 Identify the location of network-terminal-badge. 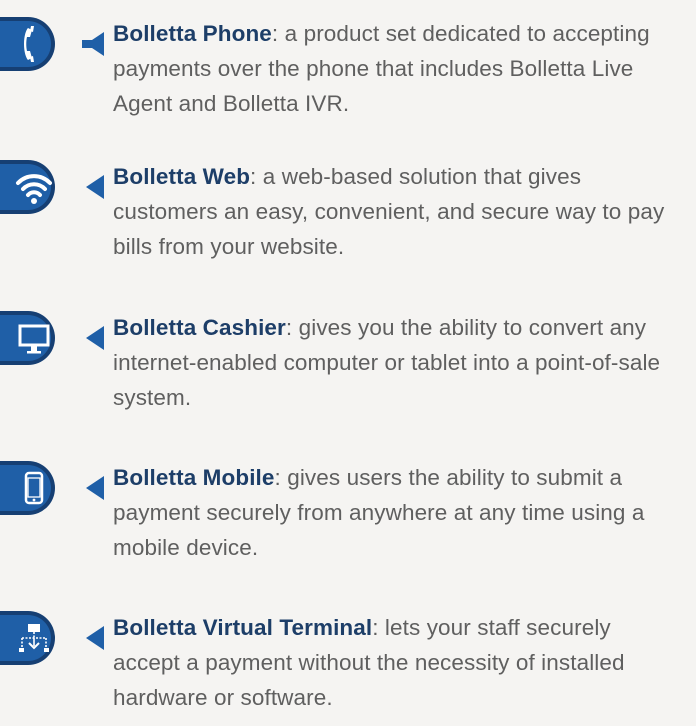
(59, 638).